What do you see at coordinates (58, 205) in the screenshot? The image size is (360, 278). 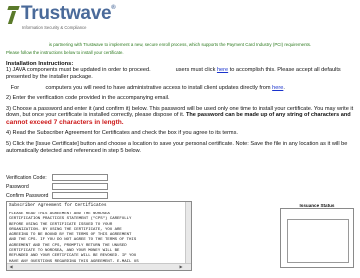 I see `agreement-title: Subscriber Agreement for Certificates` at bounding box center [58, 205].